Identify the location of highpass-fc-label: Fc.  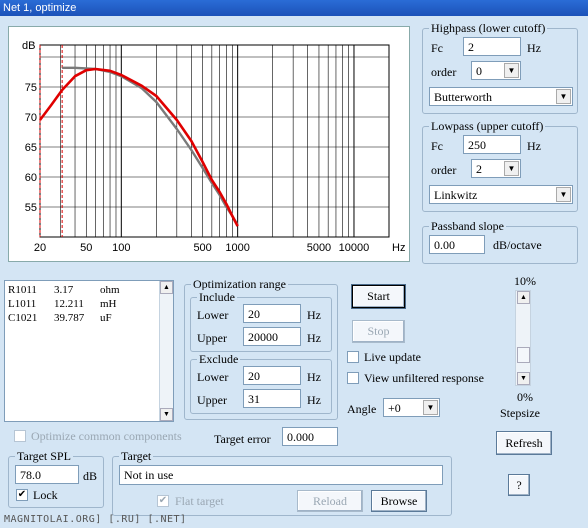
(437, 48).